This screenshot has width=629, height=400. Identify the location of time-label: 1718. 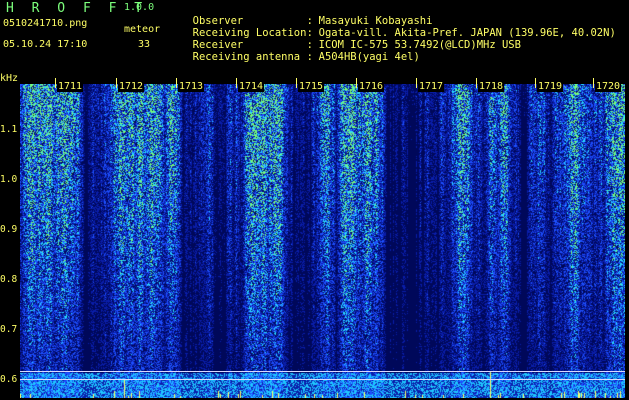
(491, 86).